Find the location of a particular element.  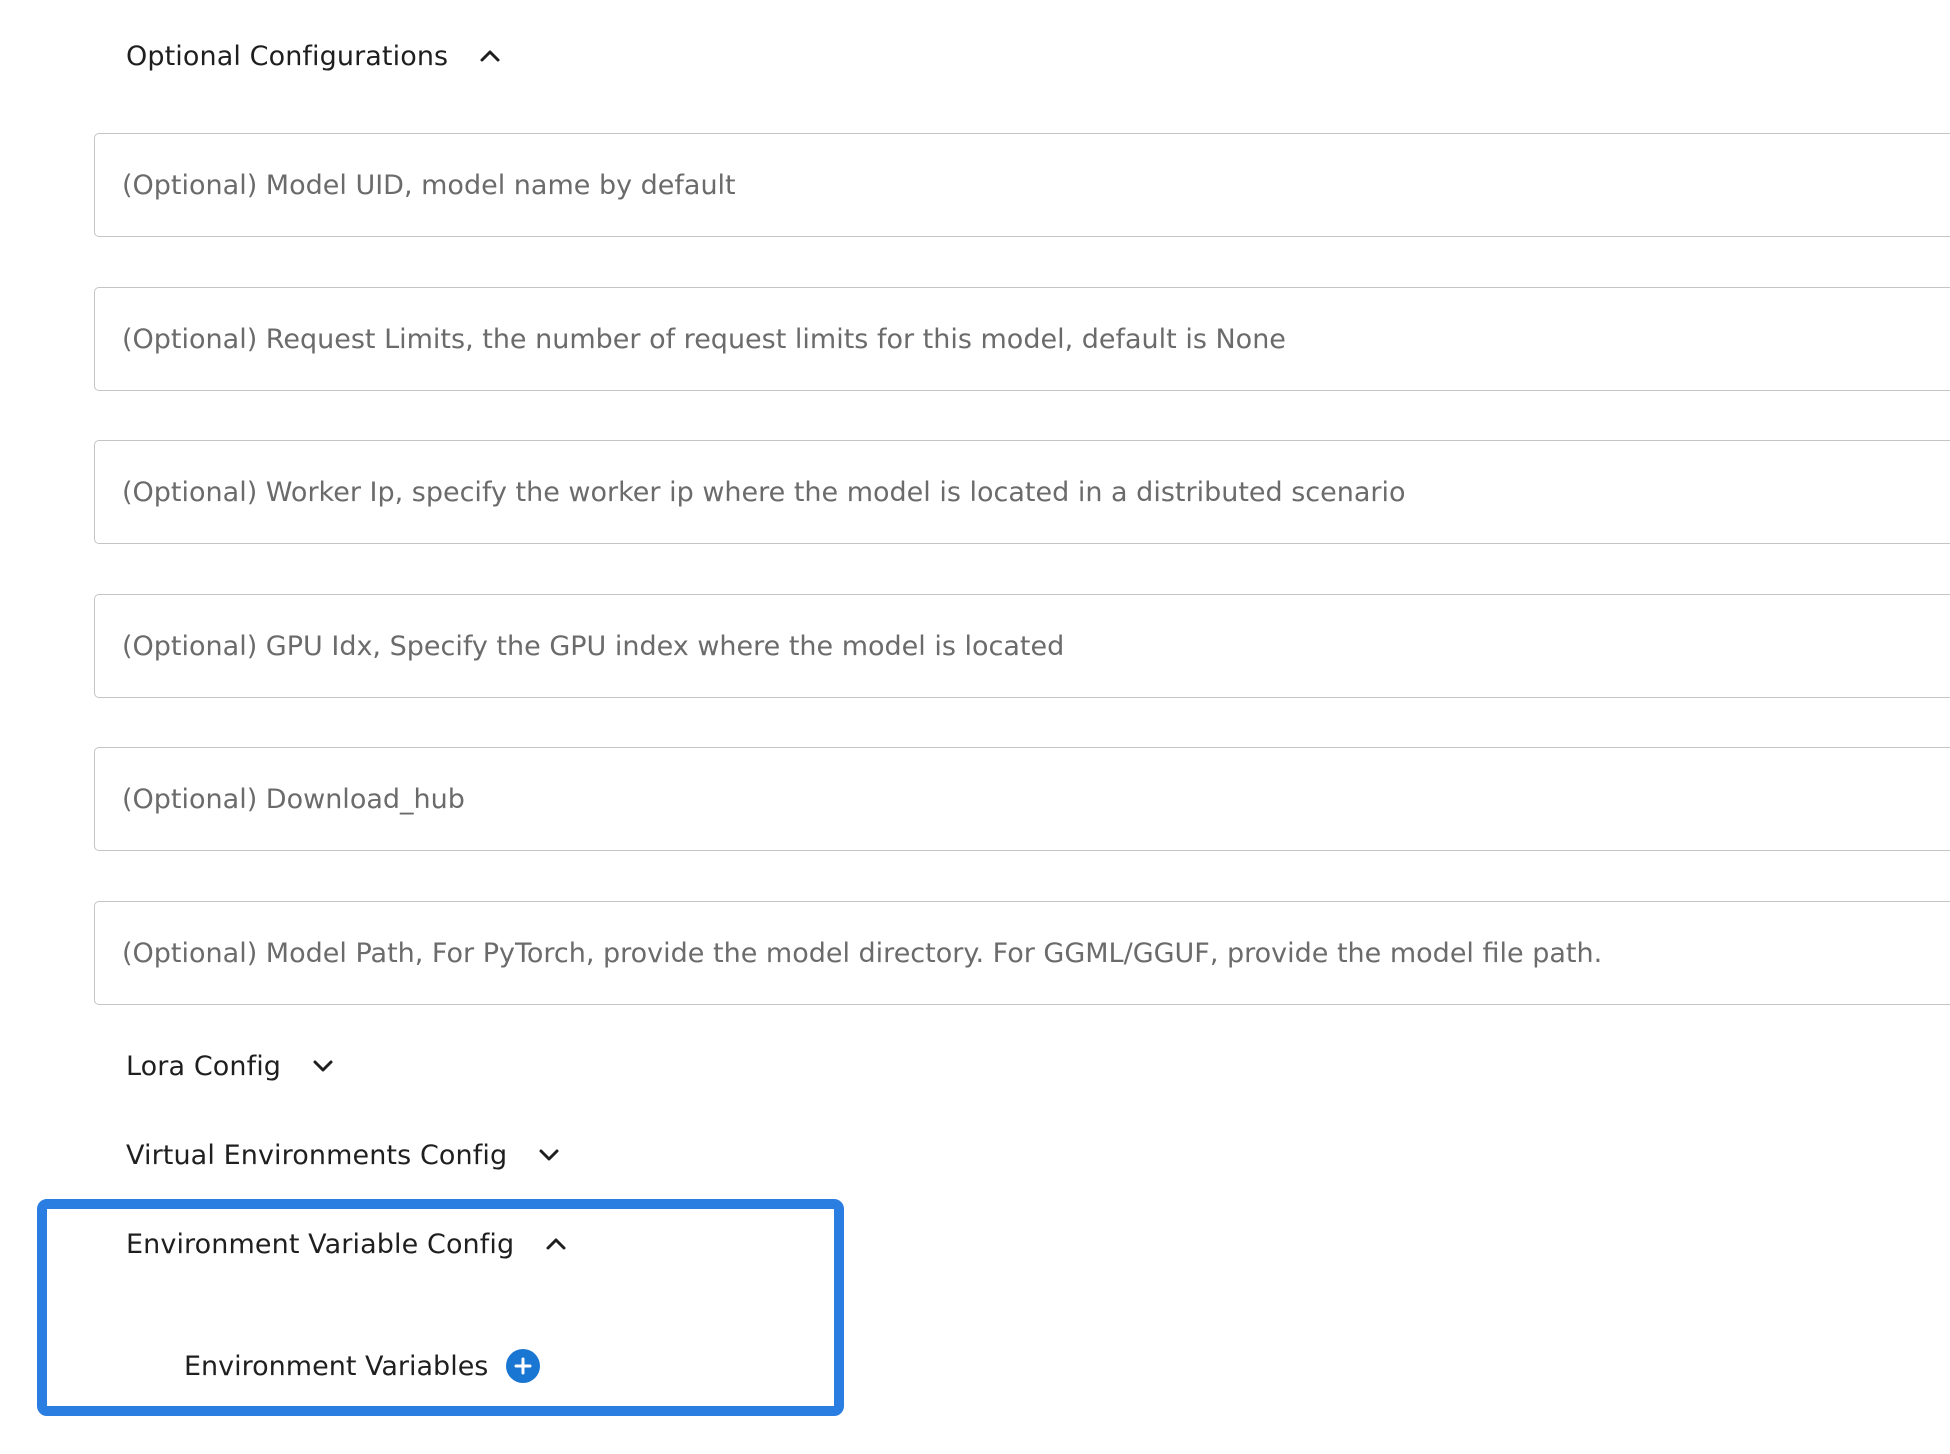

gpu-idx-field-container is located at coordinates (1022, 646).